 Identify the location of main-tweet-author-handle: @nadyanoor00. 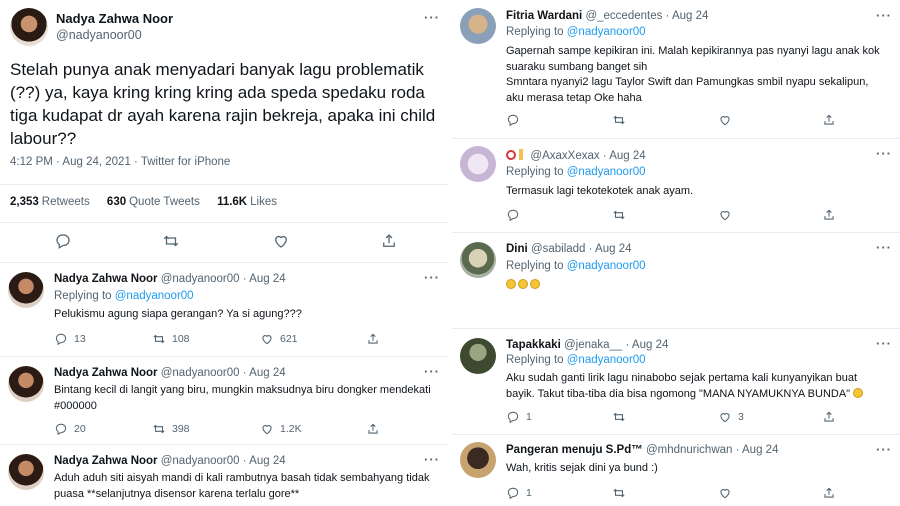
(99, 35).